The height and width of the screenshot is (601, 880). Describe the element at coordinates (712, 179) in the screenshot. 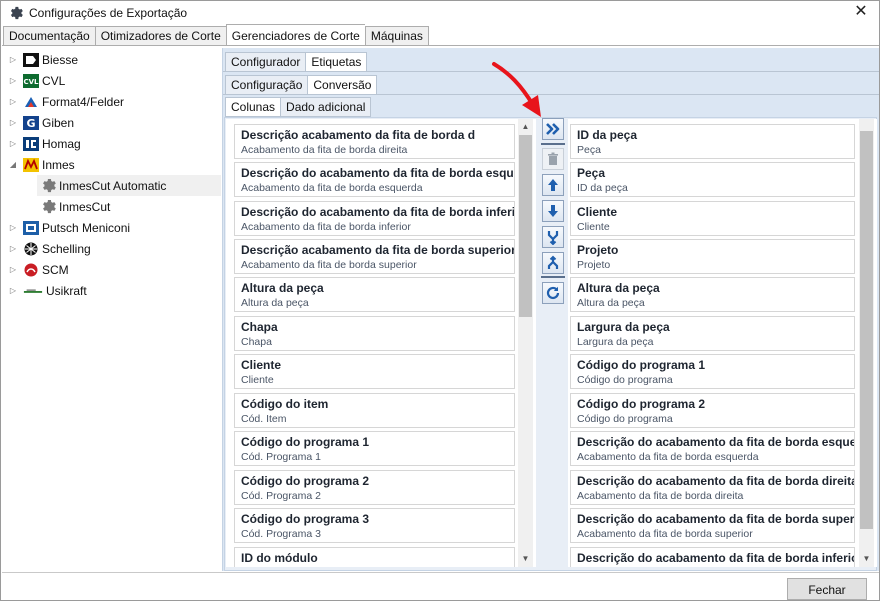

I see `list-item: Peça ID da peça` at that location.